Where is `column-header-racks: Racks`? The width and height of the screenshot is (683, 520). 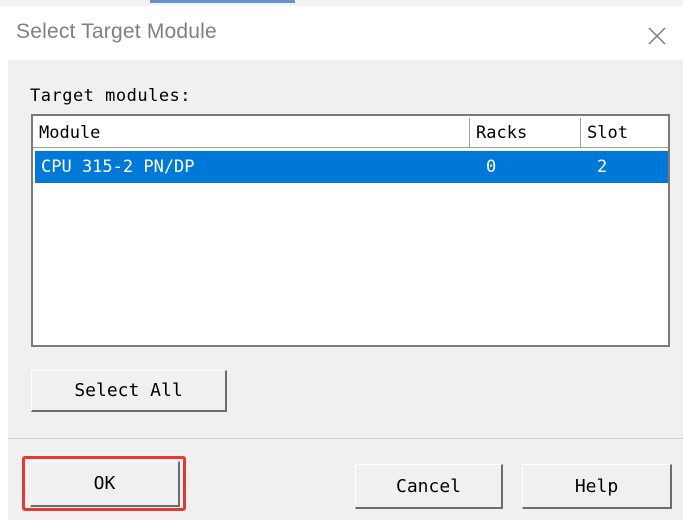
column-header-racks: Racks is located at coordinates (525, 133).